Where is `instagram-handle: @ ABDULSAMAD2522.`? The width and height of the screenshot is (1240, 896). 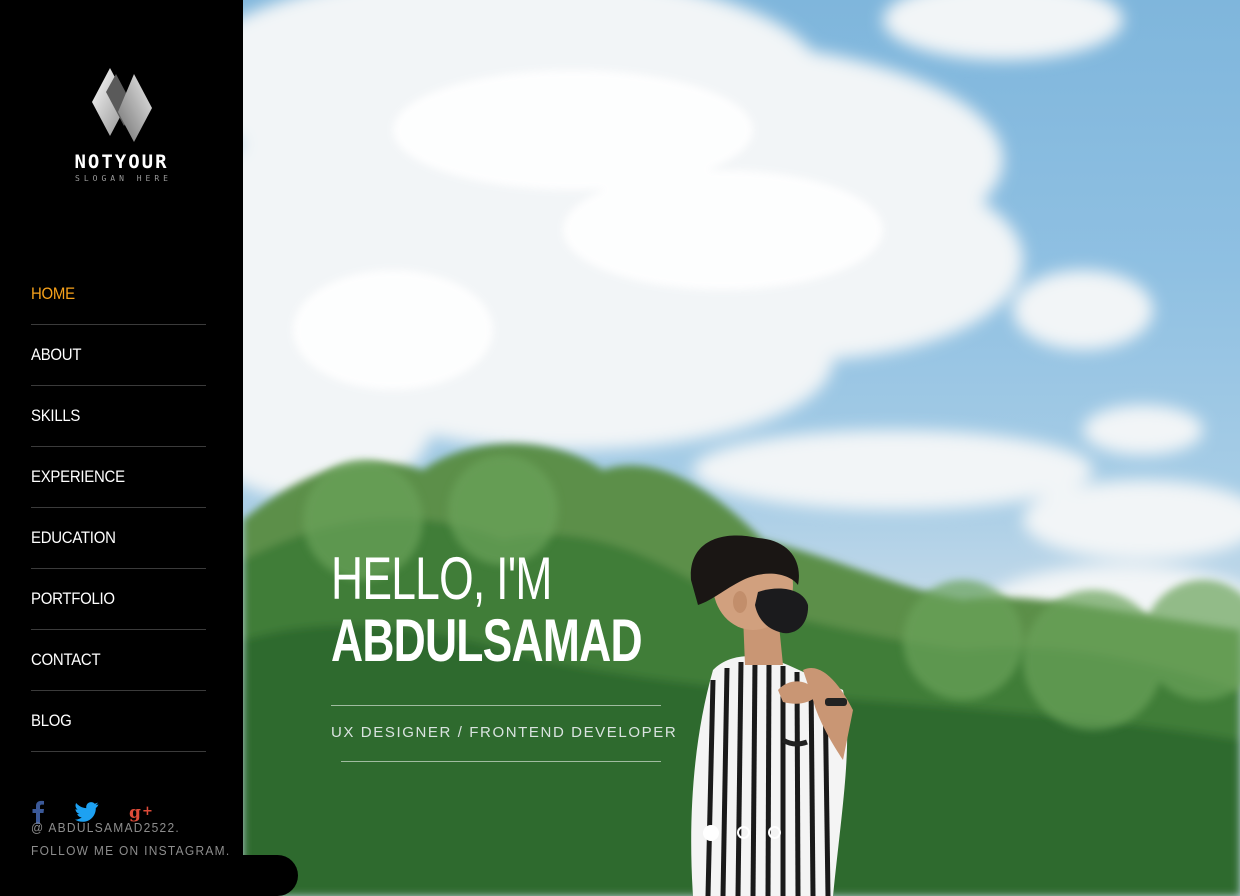
instagram-handle: @ ABDULSAMAD2522. is located at coordinates (131, 827).